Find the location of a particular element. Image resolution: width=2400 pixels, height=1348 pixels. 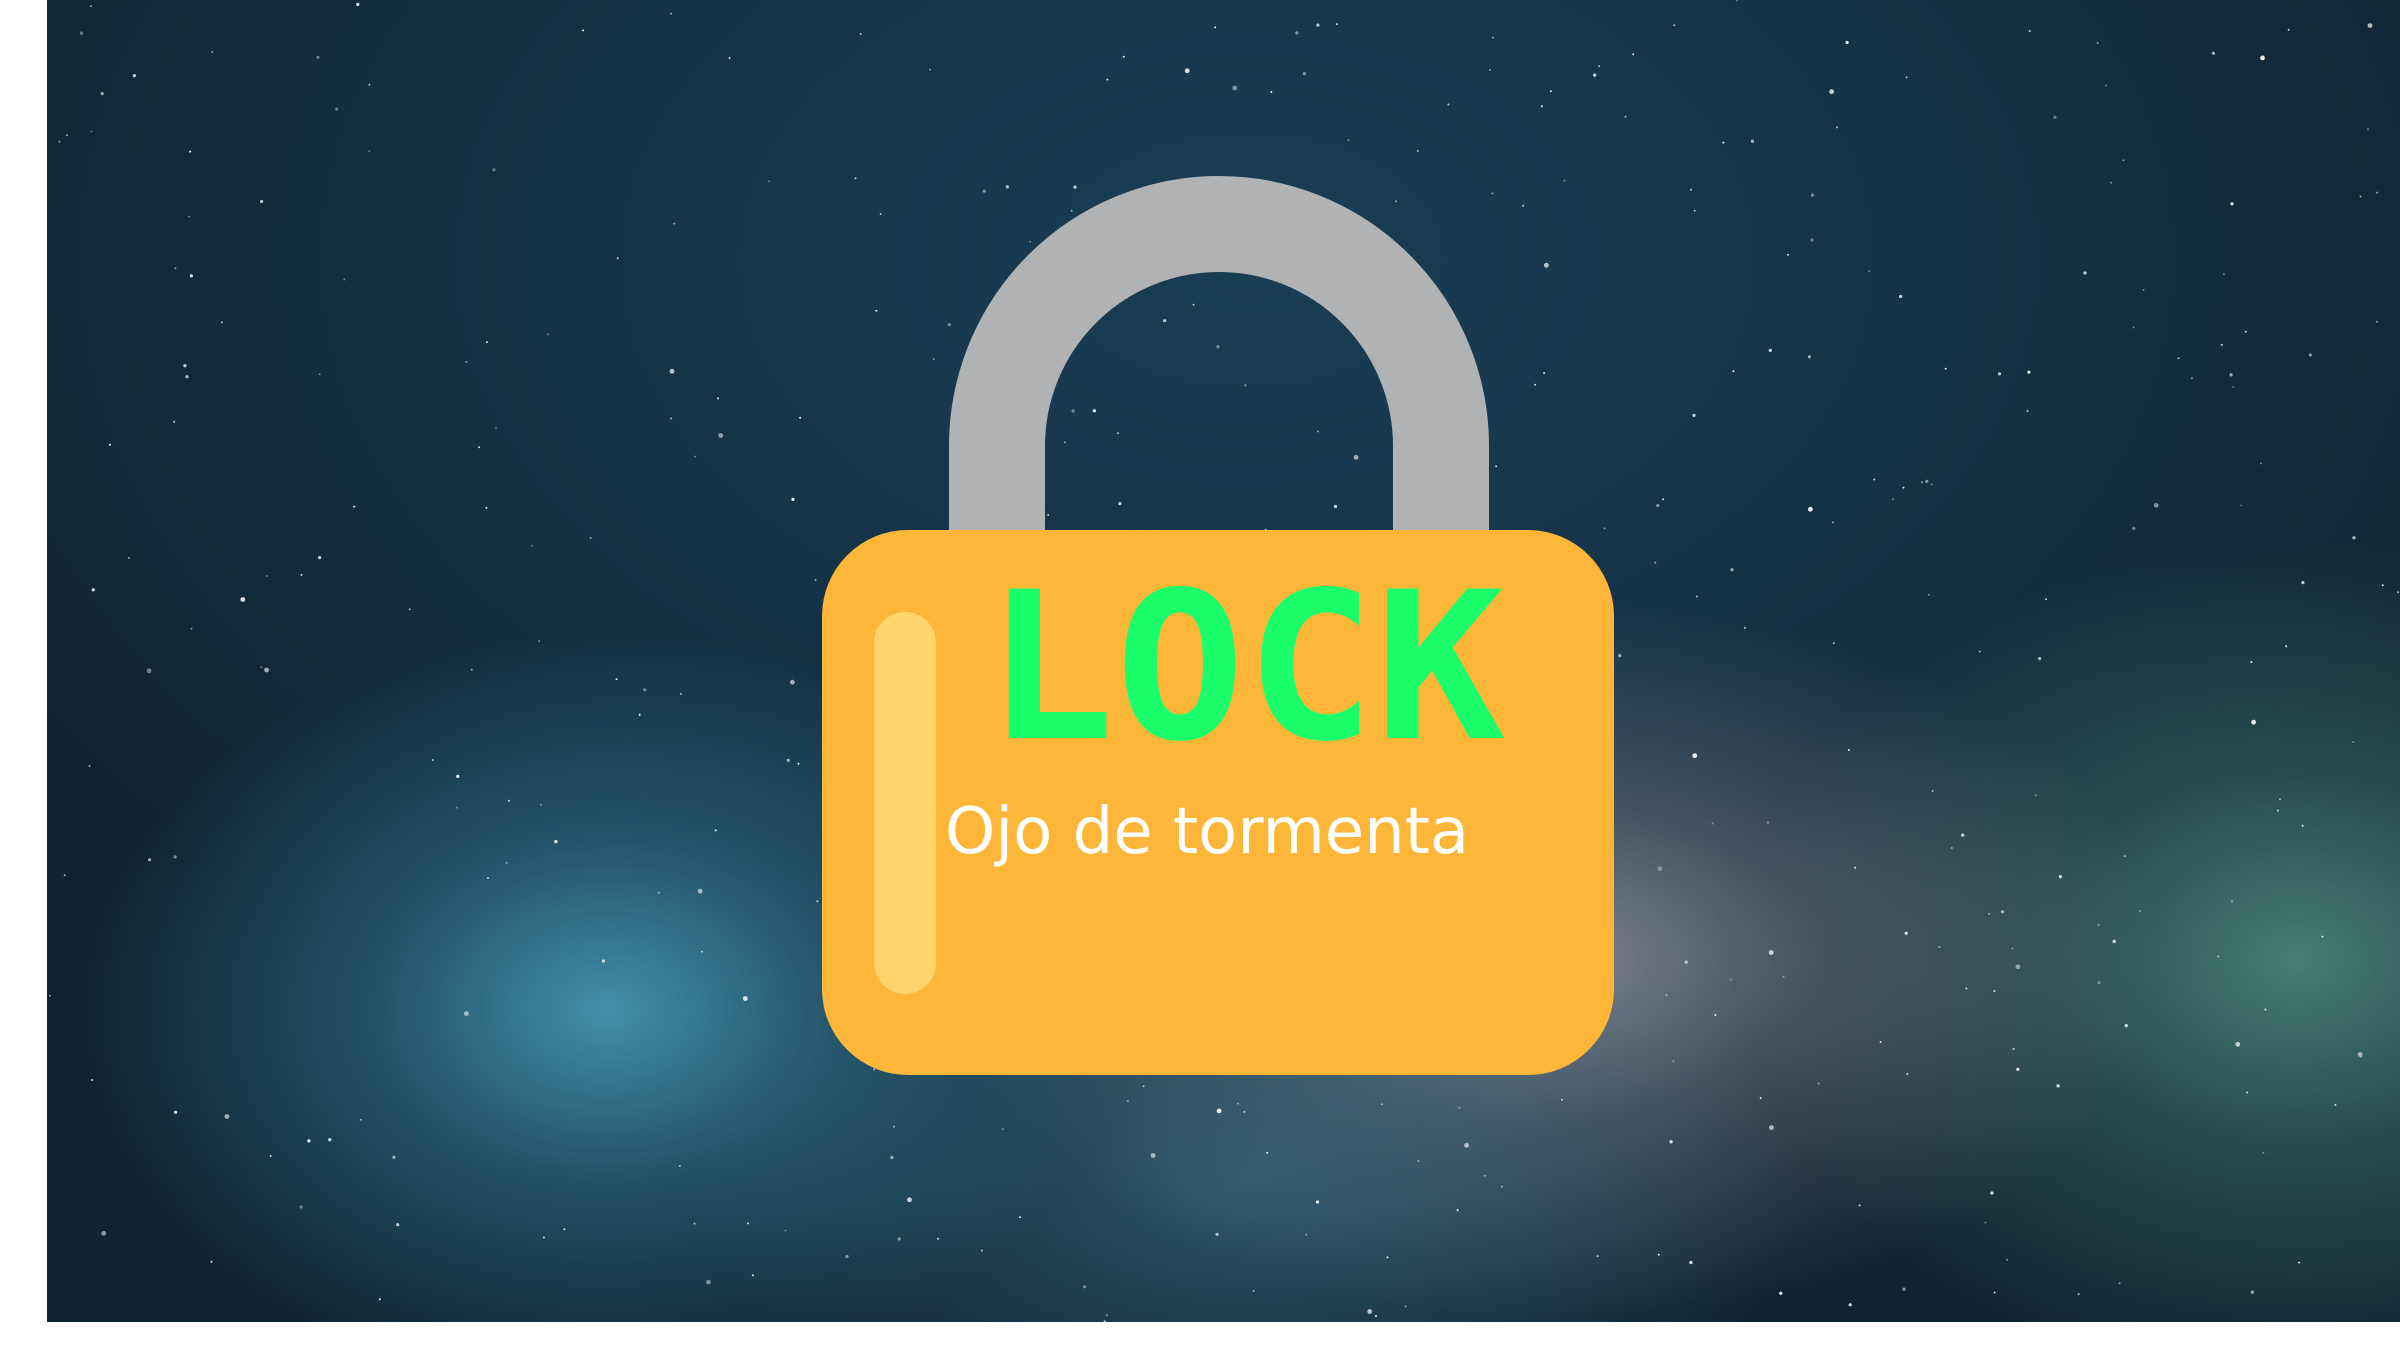

lock-title: LOCK is located at coordinates (1245, 665).